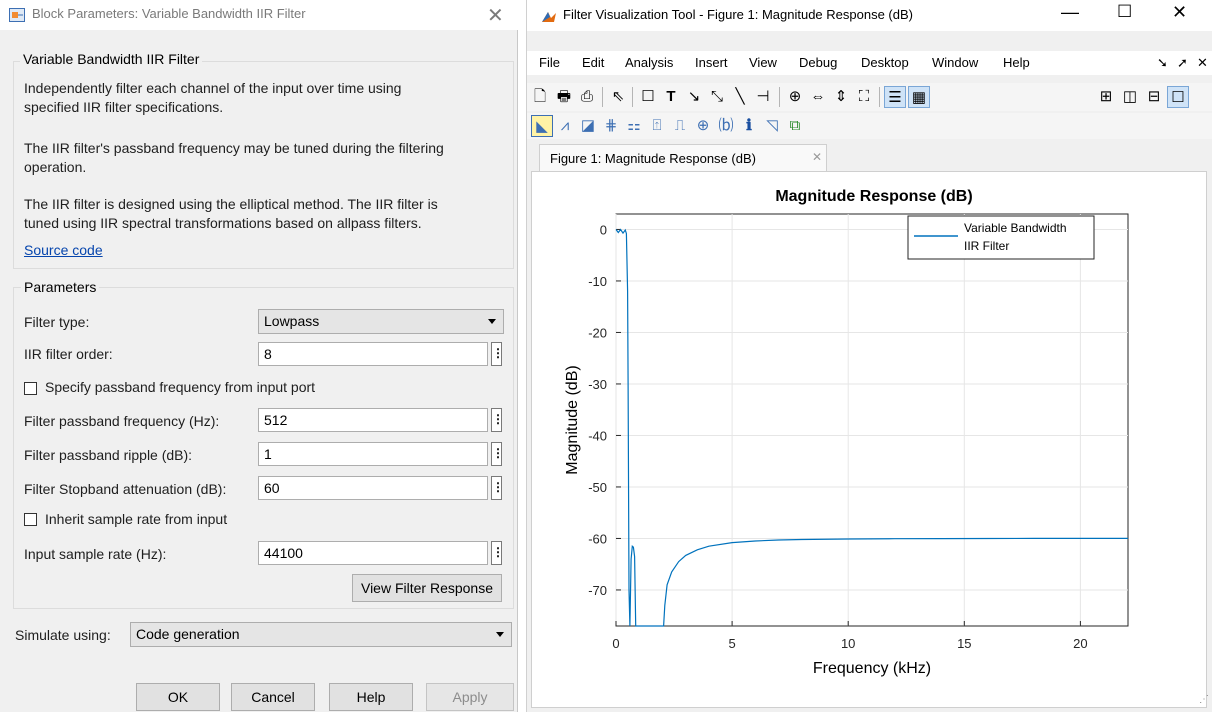 The image size is (1212, 712). I want to click on resize-grip-icon: ⋰, so click(1204, 699).